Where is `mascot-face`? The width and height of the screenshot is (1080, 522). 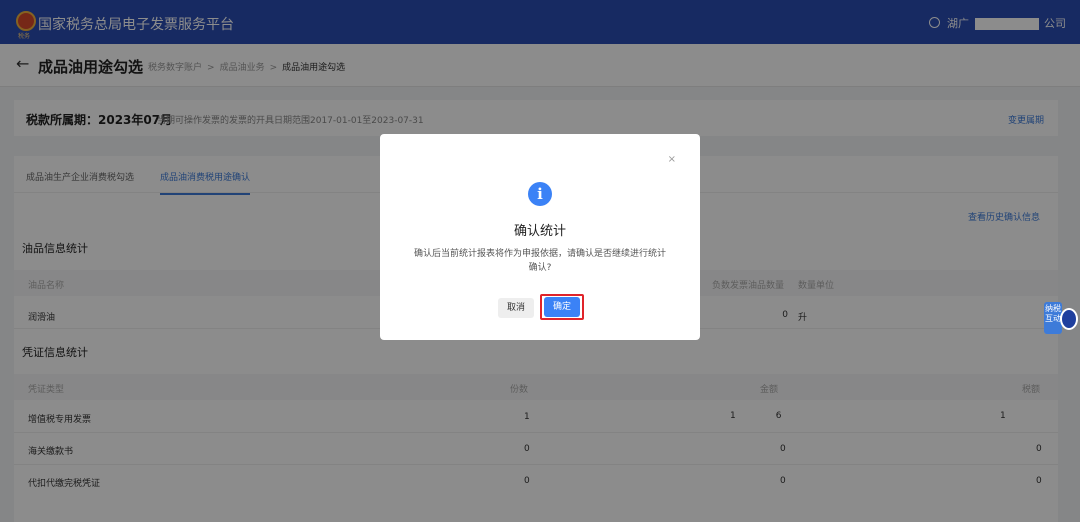
mascot-face is located at coordinates (1069, 319).